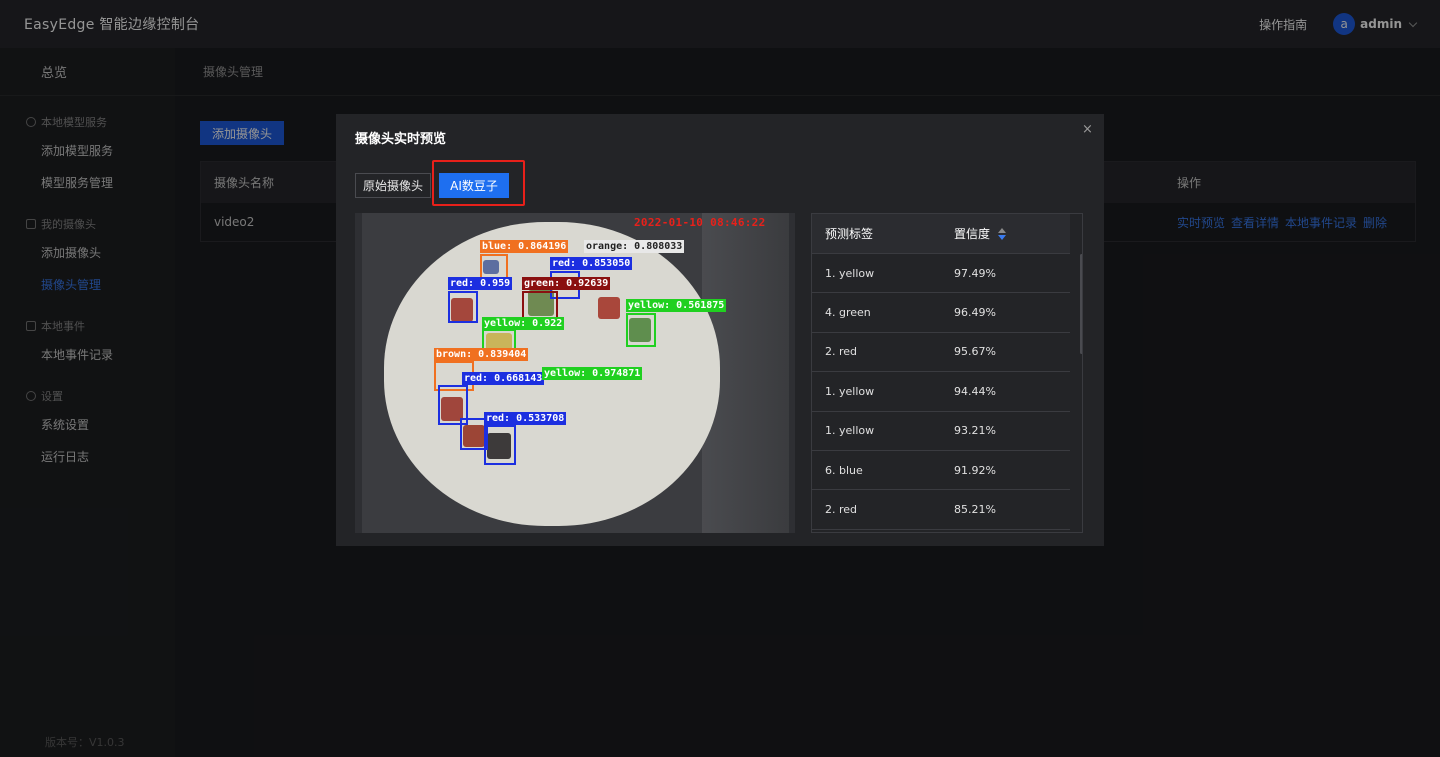 The image size is (1440, 757). I want to click on sort-asc-icon, so click(1002, 230).